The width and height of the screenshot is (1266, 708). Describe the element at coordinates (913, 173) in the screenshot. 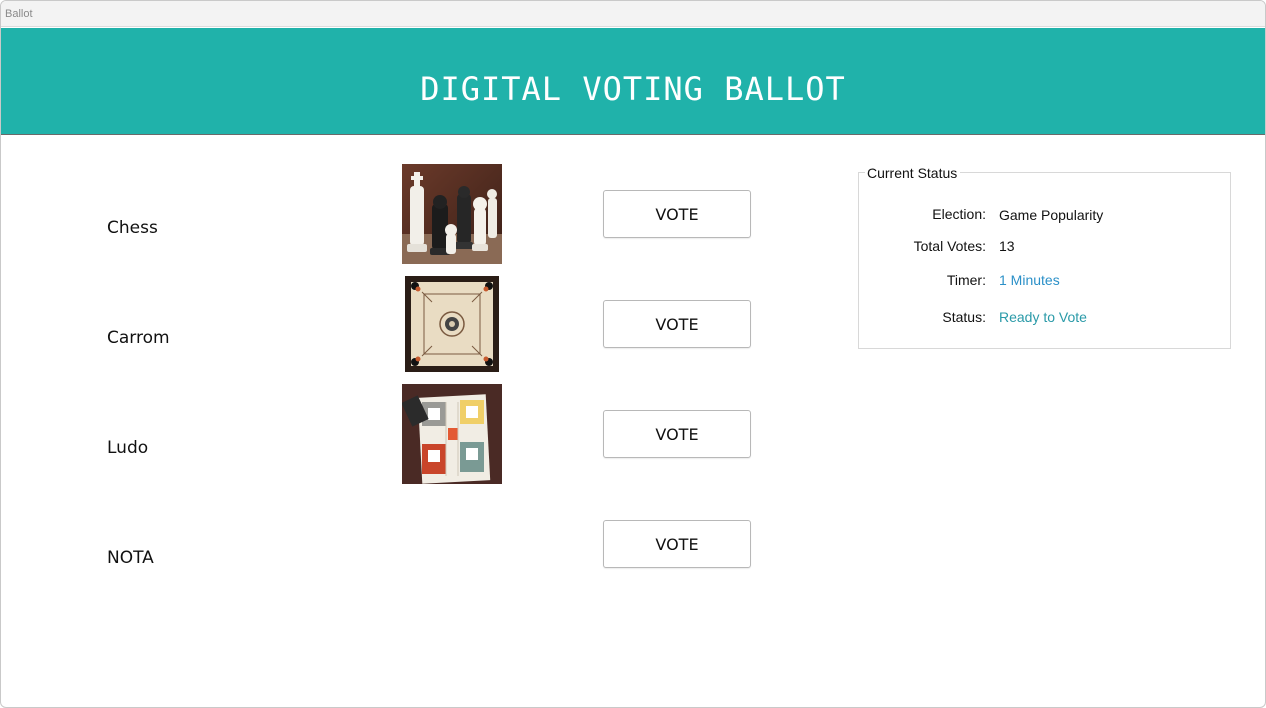

I see `status-panel-legend: Current Status` at that location.